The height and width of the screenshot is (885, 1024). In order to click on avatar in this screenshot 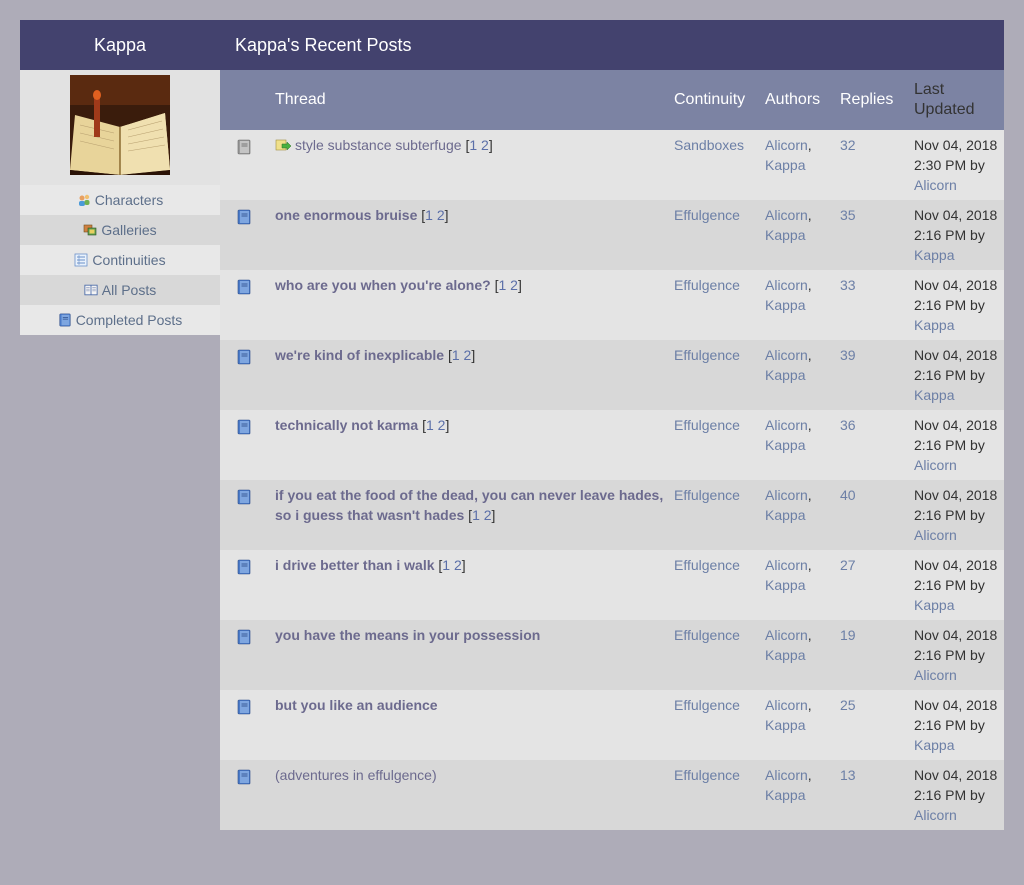, I will do `click(120, 125)`.